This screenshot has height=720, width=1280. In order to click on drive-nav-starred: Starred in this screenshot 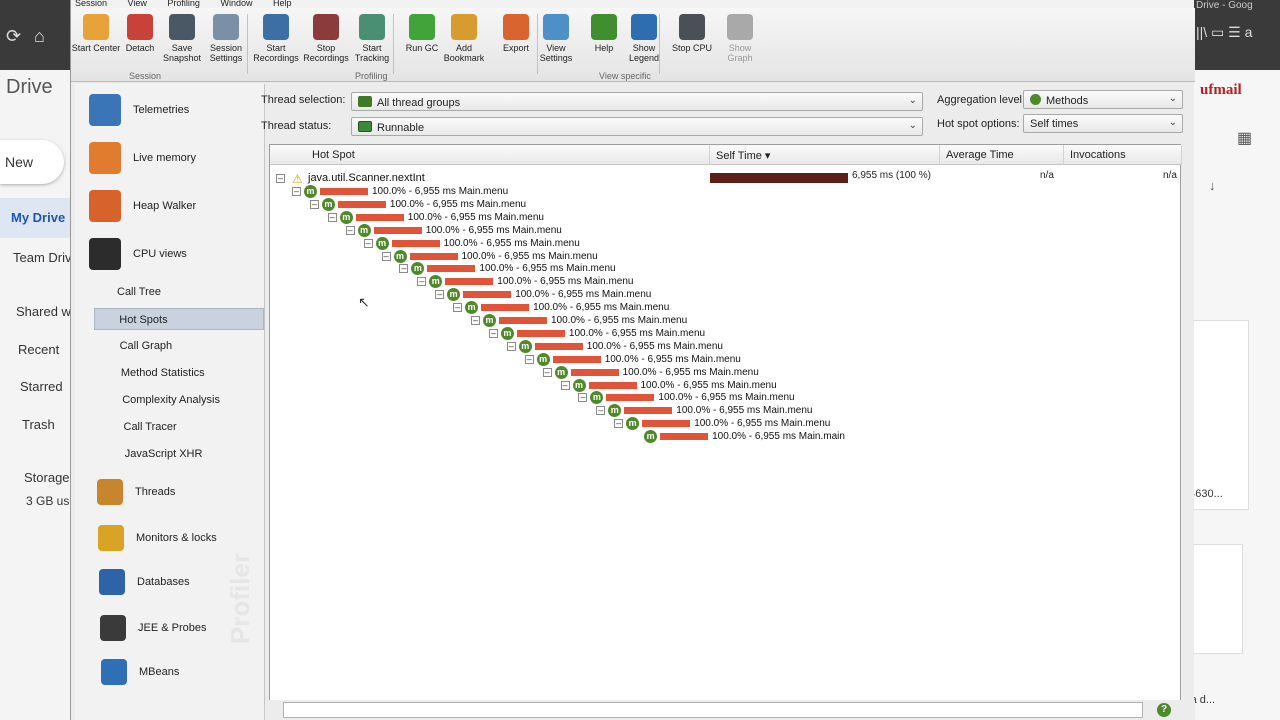, I will do `click(41, 386)`.